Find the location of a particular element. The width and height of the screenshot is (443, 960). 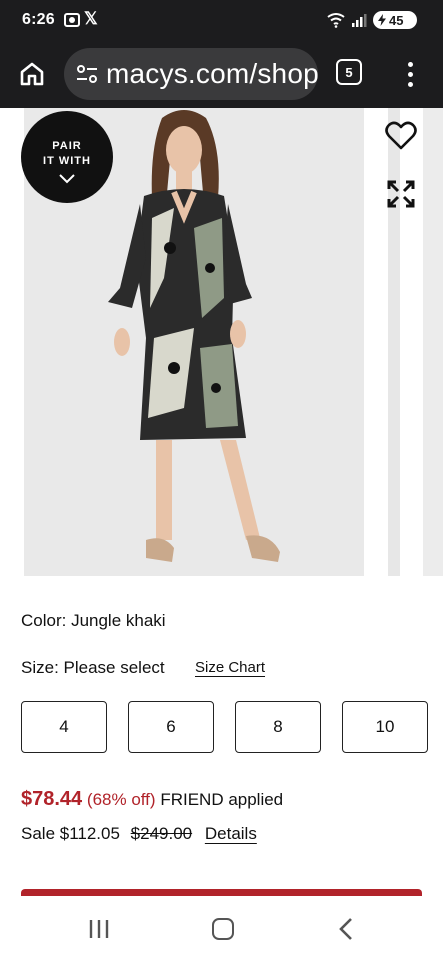

size-prompt: Size: Please select is located at coordinates (93, 667).